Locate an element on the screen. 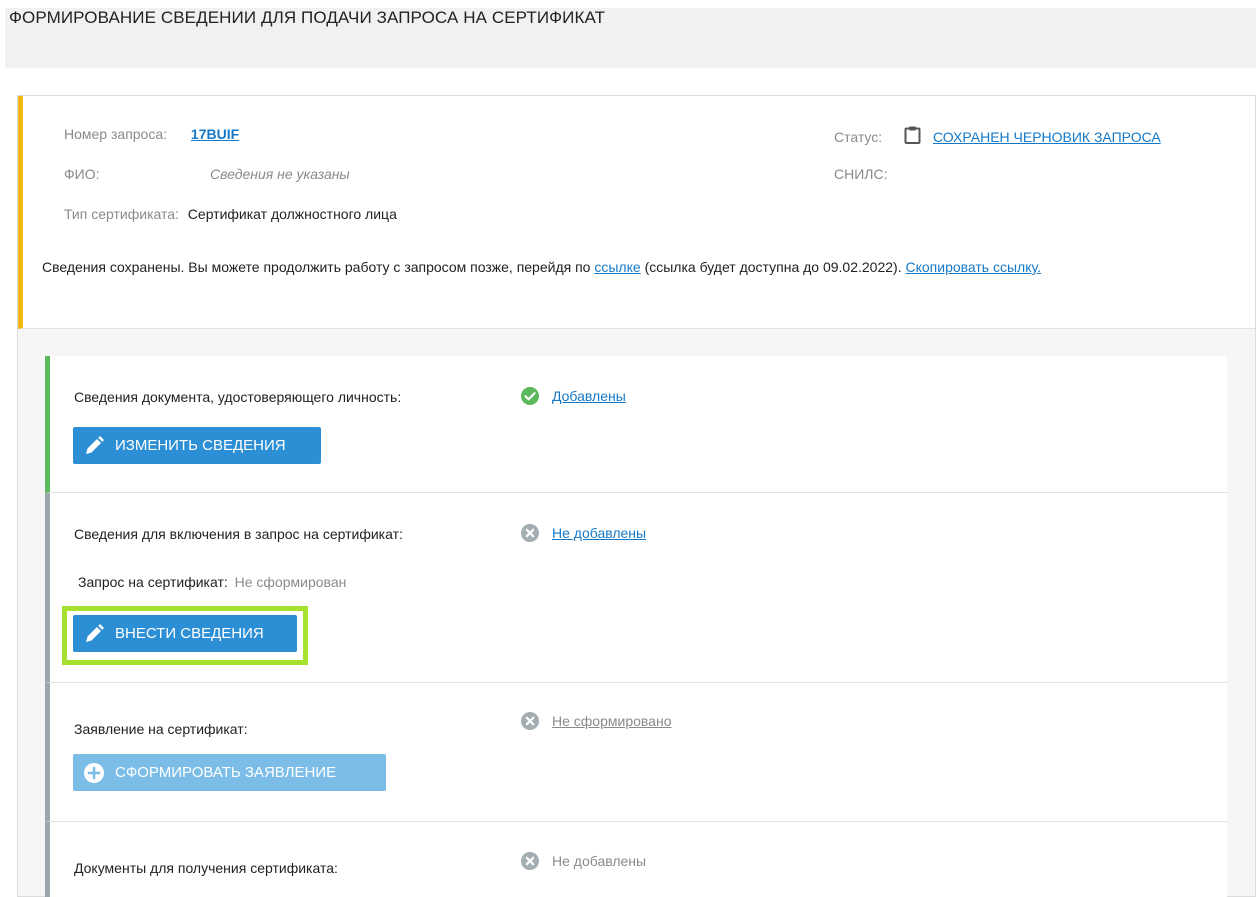 Image resolution: width=1256 pixels, height=897 pixels. cert-request-status: Не добавлены is located at coordinates (583, 533).